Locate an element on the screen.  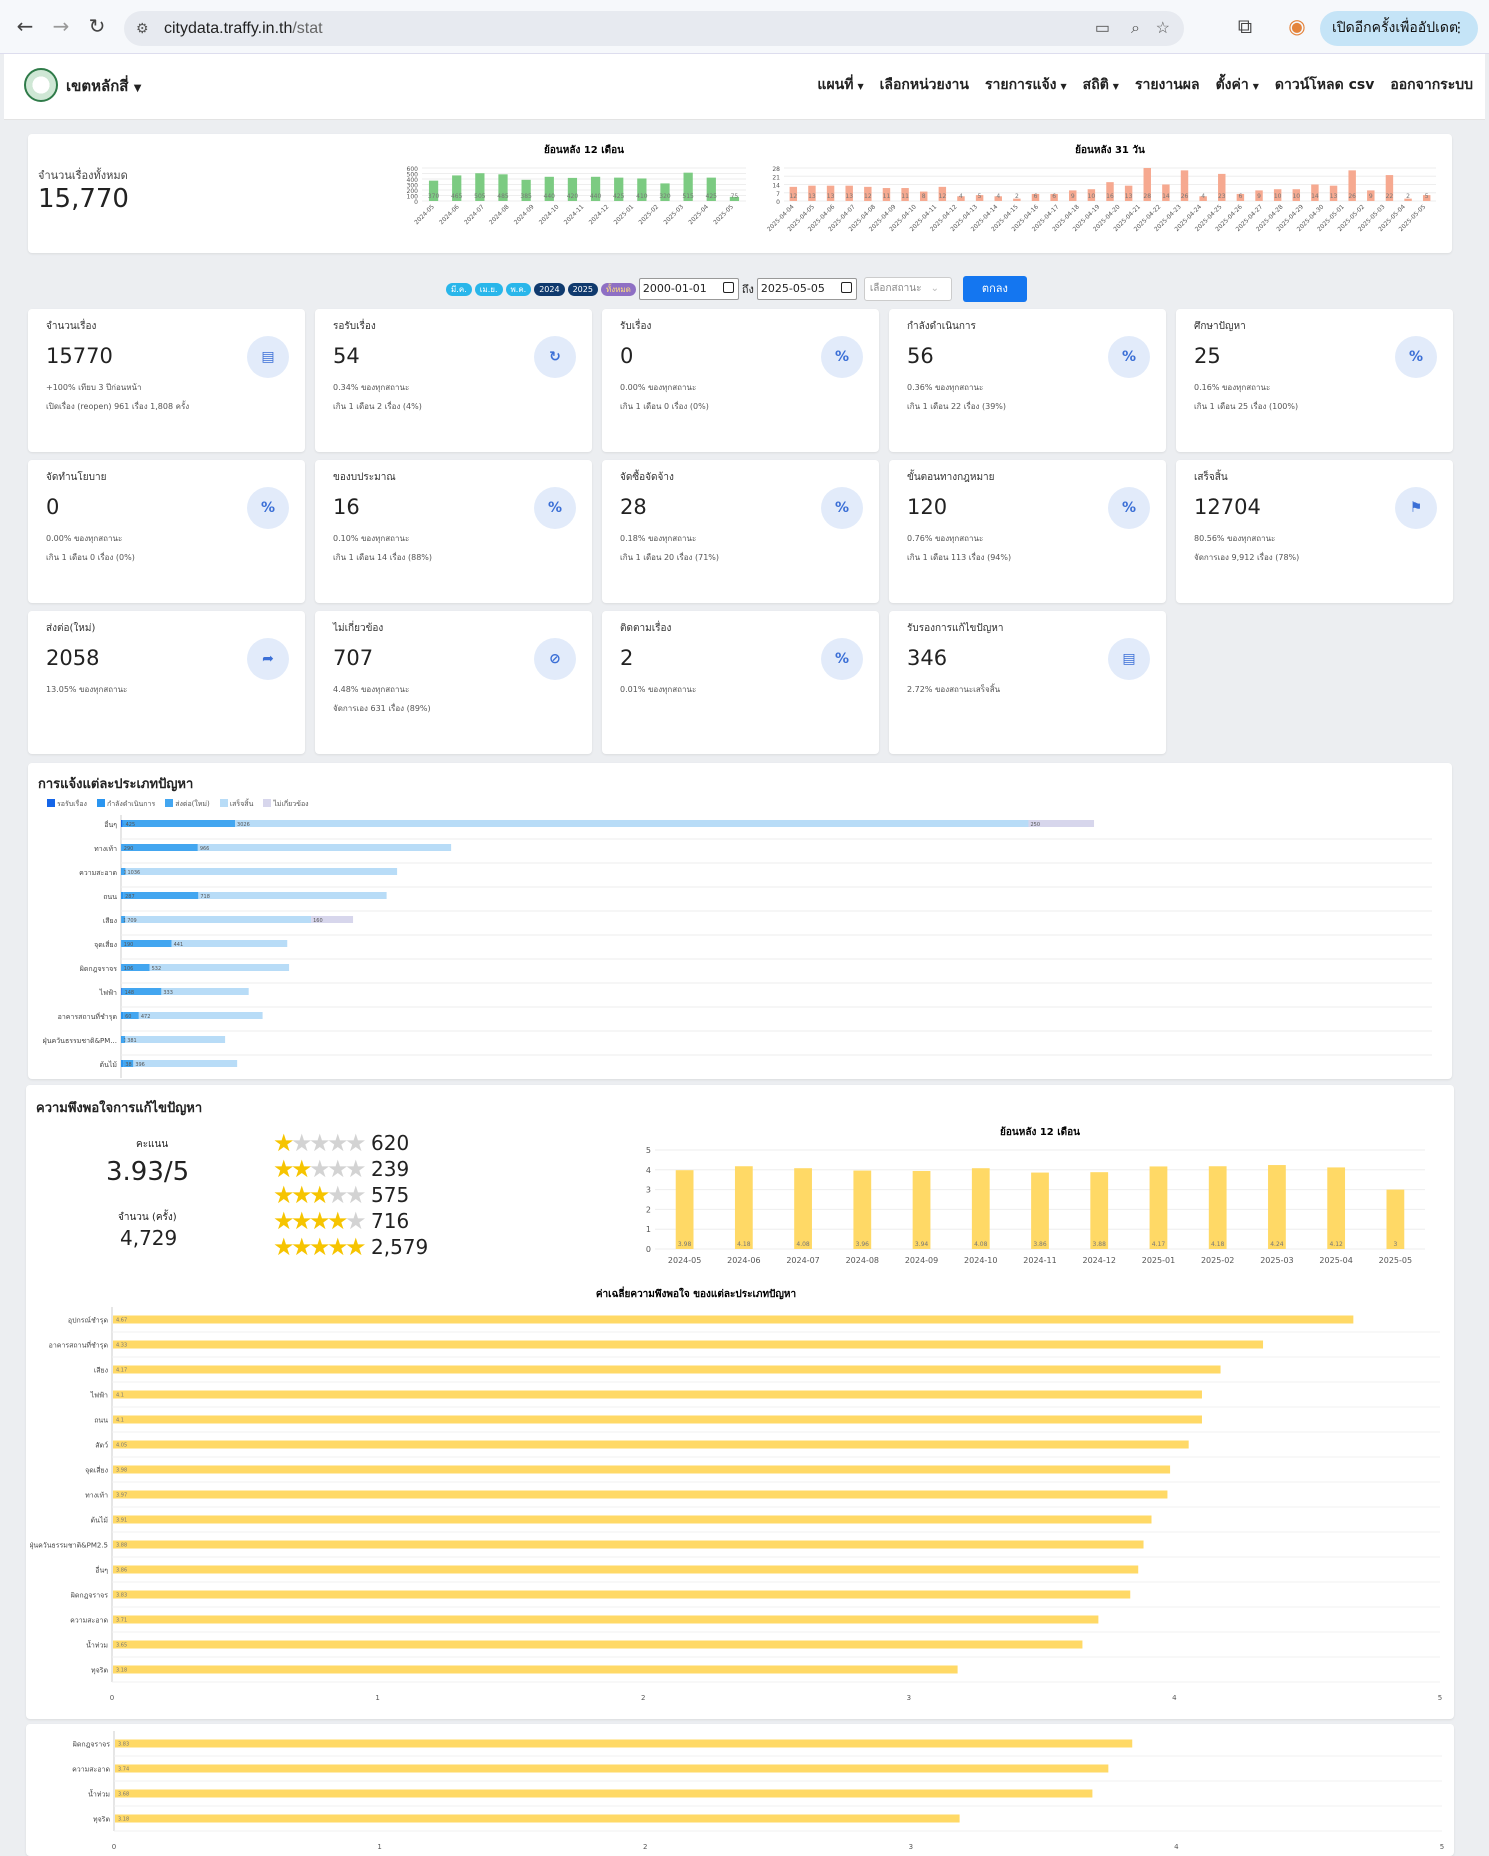
document-icon: ▤ is located at coordinates (268, 357).